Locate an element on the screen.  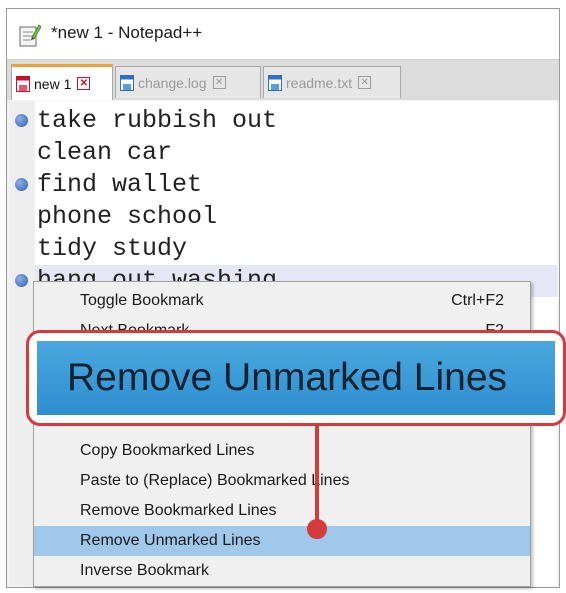
tab-label: readme.txt is located at coordinates (319, 82).